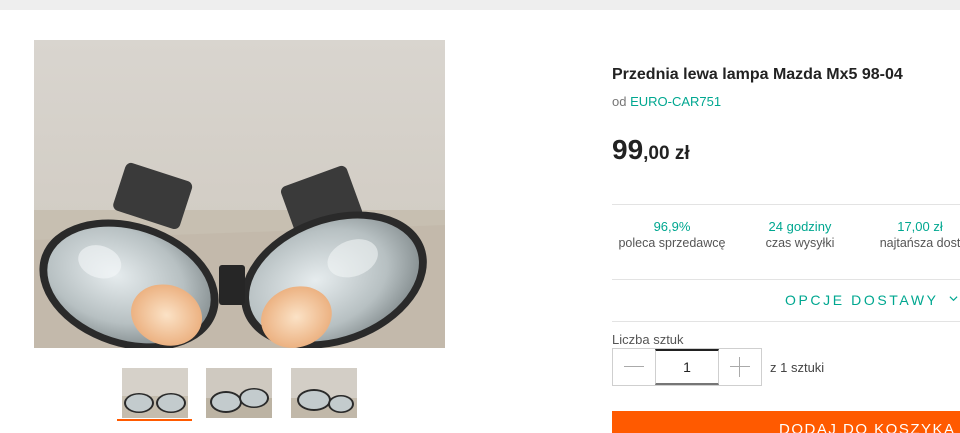 The height and width of the screenshot is (433, 960). What do you see at coordinates (672, 243) in the screenshot?
I see `stat-label: poleca sprzedawcę` at bounding box center [672, 243].